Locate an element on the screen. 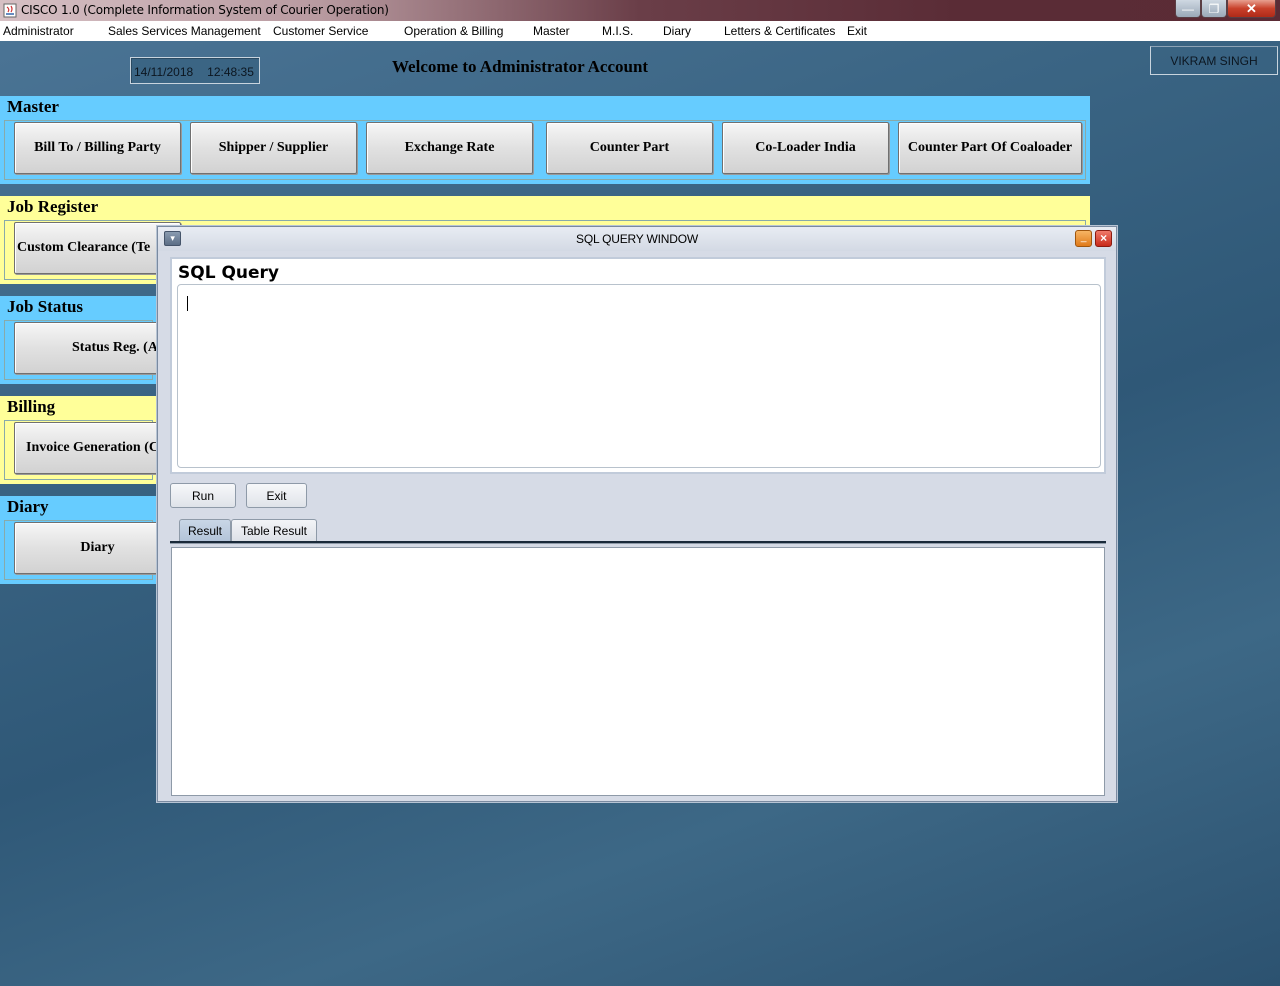 The height and width of the screenshot is (986, 1280). section-title-job-register: Job Register is located at coordinates (545, 206).